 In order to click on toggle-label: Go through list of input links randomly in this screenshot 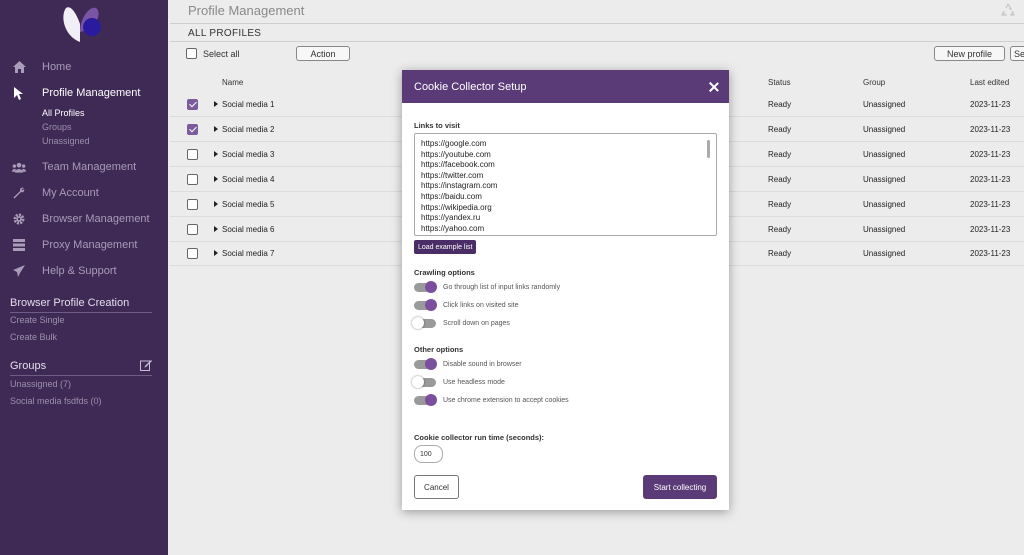, I will do `click(502, 287)`.